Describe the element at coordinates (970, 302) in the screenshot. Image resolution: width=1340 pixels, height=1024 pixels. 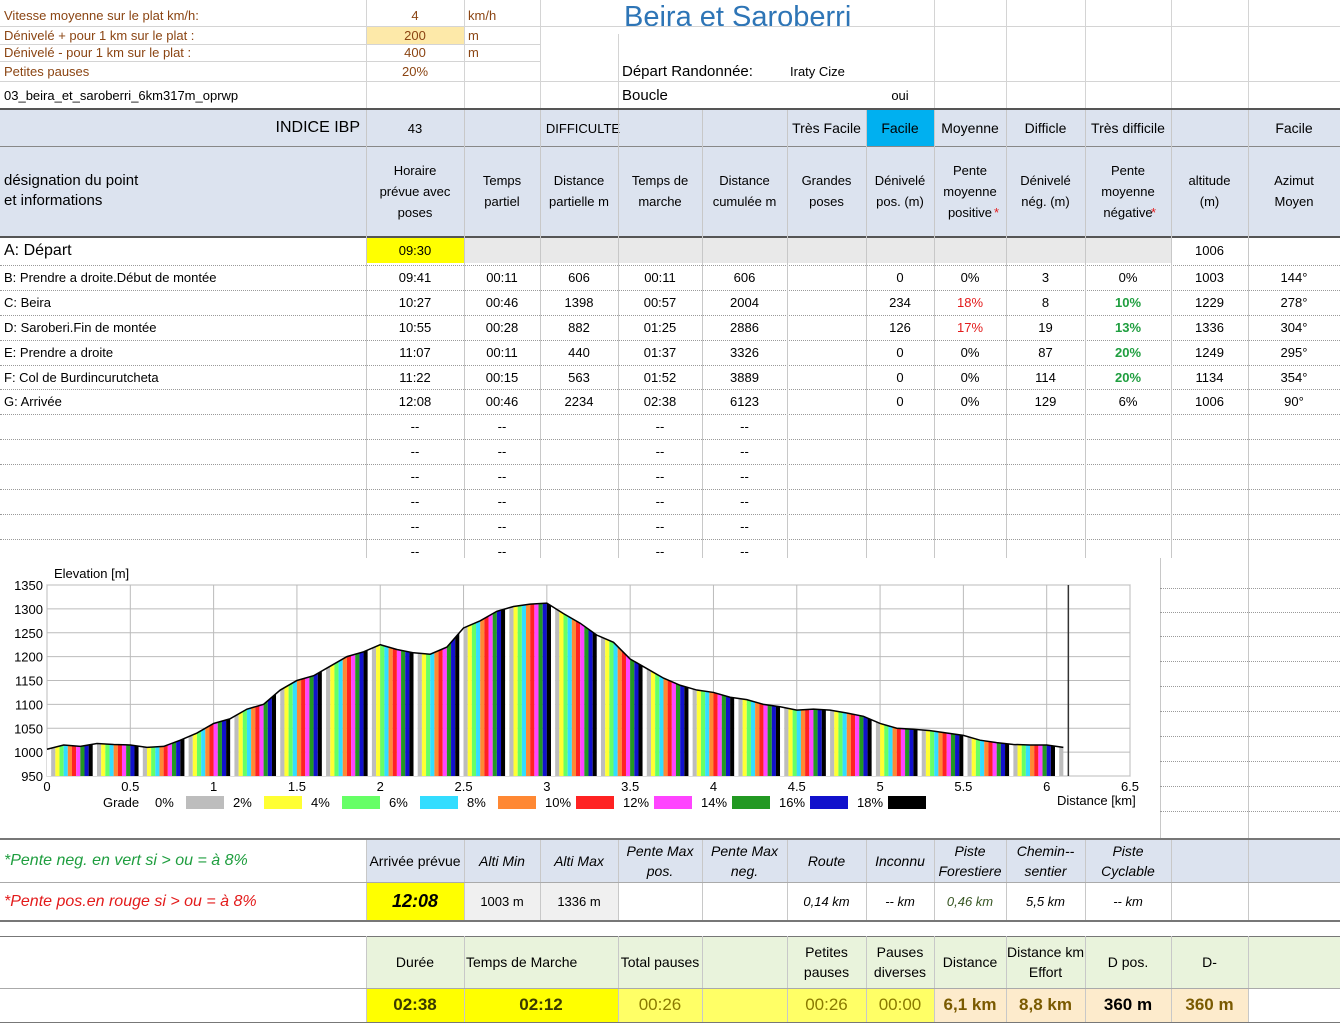
I see `cell-pente-pos: 18%` at that location.